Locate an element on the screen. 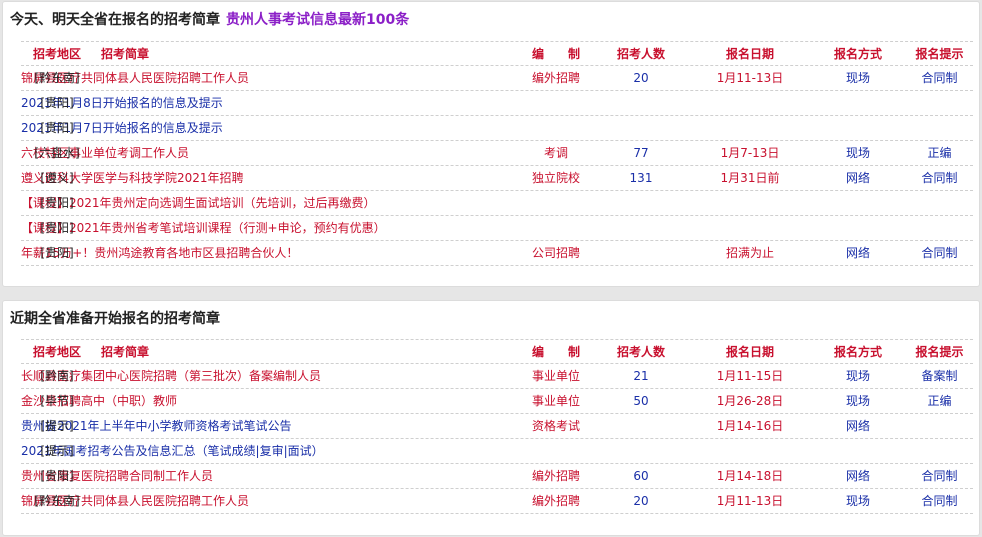 The width and height of the screenshot is (982, 537). cell-region: [遵义] is located at coordinates (57, 178).